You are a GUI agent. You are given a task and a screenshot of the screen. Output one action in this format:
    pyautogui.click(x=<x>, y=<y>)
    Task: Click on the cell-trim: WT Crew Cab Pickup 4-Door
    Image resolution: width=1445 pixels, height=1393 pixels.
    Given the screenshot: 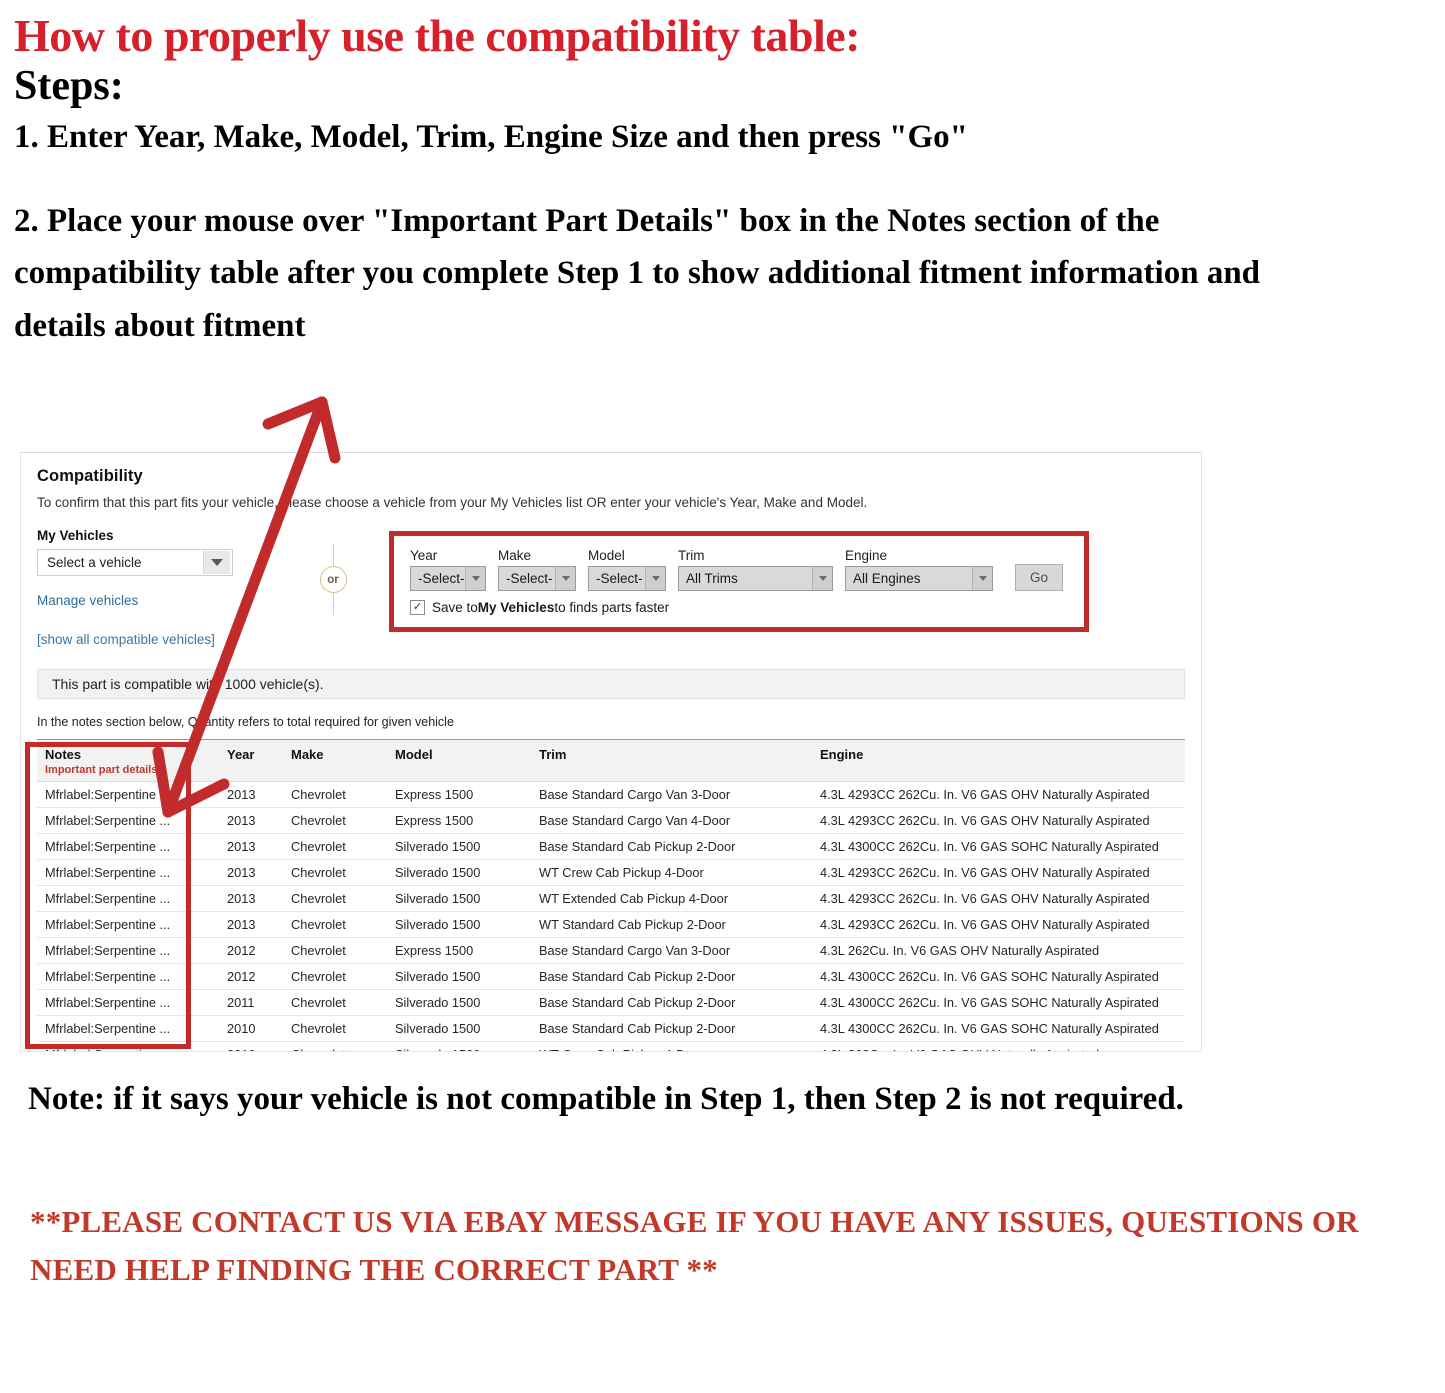 What is the action you would take?
    pyautogui.click(x=671, y=872)
    